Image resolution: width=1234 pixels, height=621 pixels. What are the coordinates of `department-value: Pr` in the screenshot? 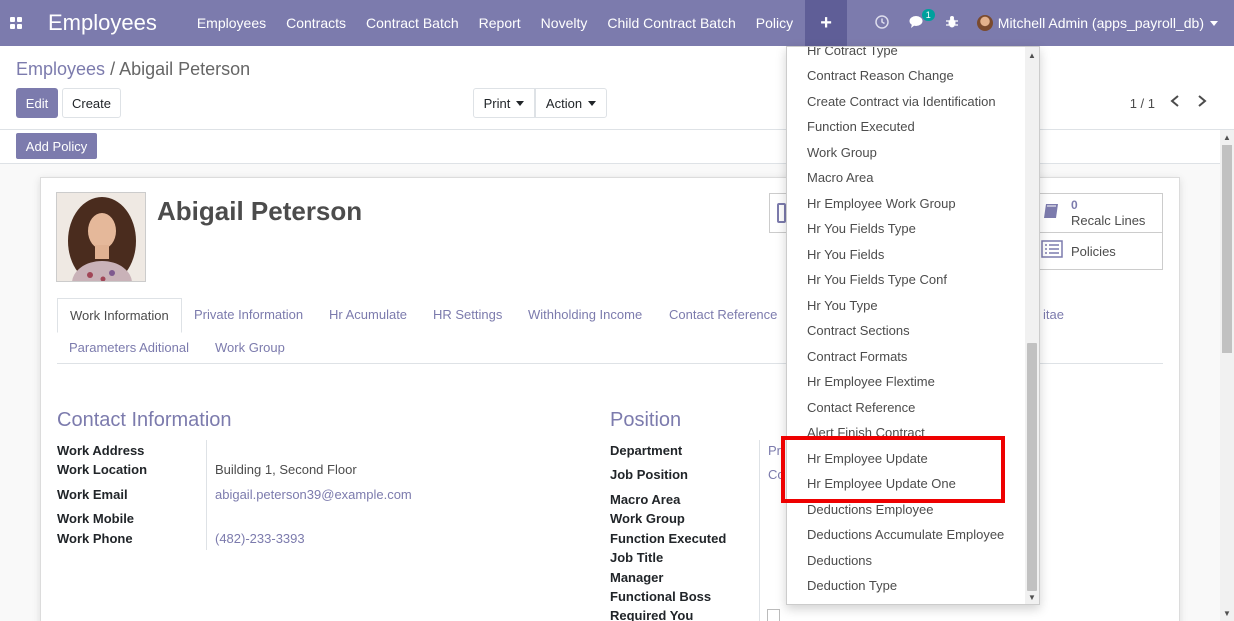 It's located at (774, 450).